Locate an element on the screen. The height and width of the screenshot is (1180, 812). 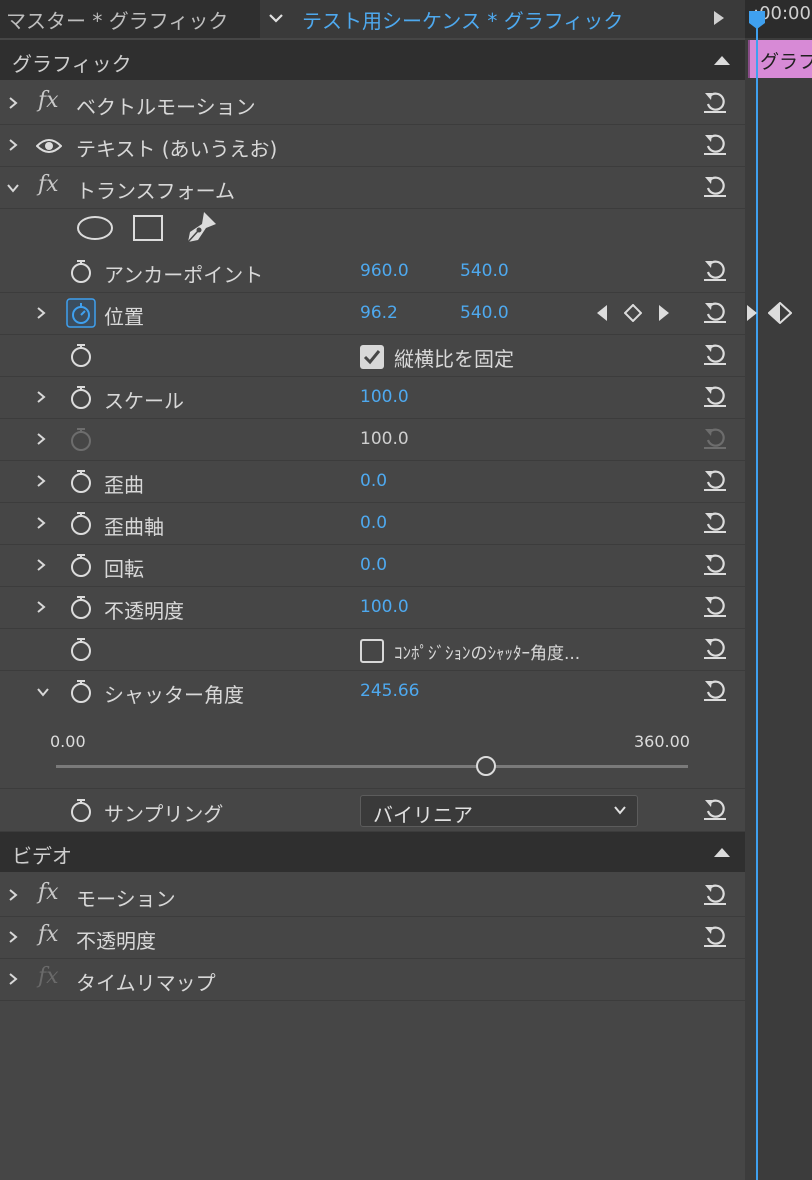
slider-max-label: 360.00 is located at coordinates (662, 741).